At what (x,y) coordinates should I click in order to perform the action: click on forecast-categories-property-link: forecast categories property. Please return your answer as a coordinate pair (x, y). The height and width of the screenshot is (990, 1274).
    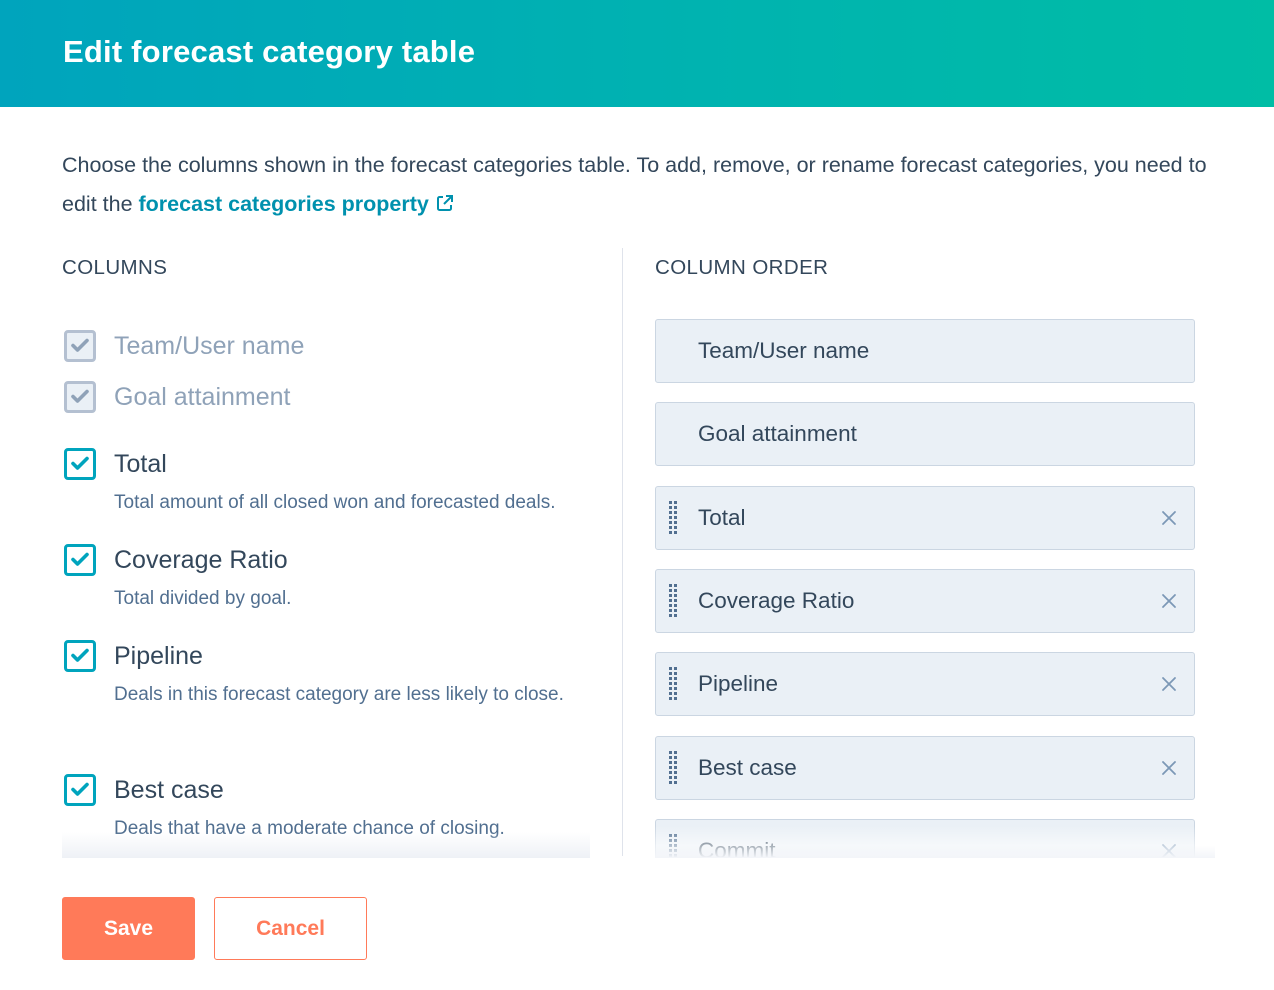
    Looking at the image, I should click on (297, 204).